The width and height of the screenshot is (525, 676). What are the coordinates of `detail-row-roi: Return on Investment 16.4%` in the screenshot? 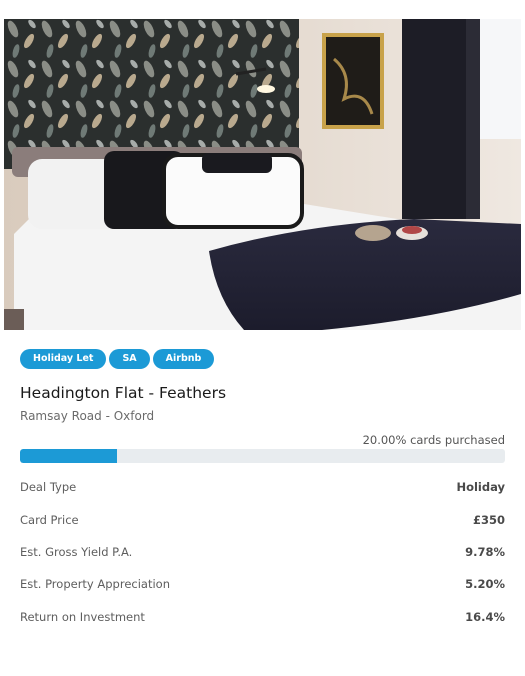 It's located at (262, 617).